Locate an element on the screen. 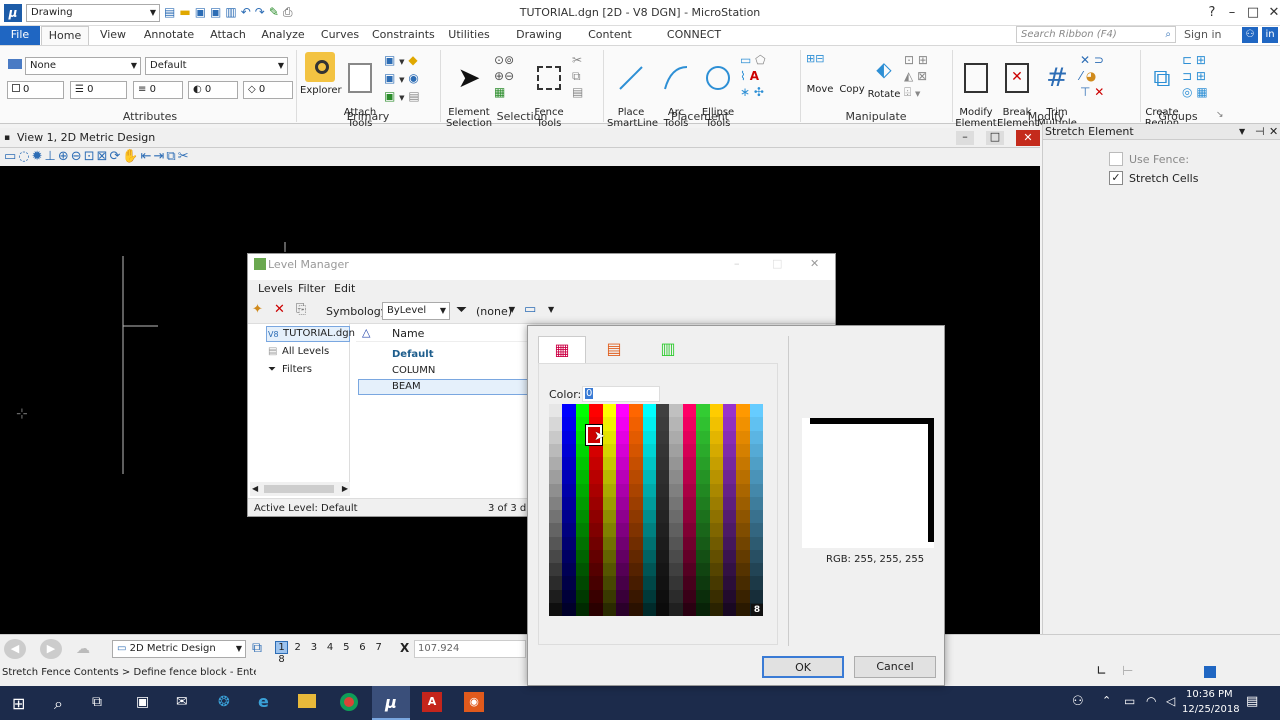 The height and width of the screenshot is (720, 1280). chamfer-icon: ⊤ is located at coordinates (1085, 92).